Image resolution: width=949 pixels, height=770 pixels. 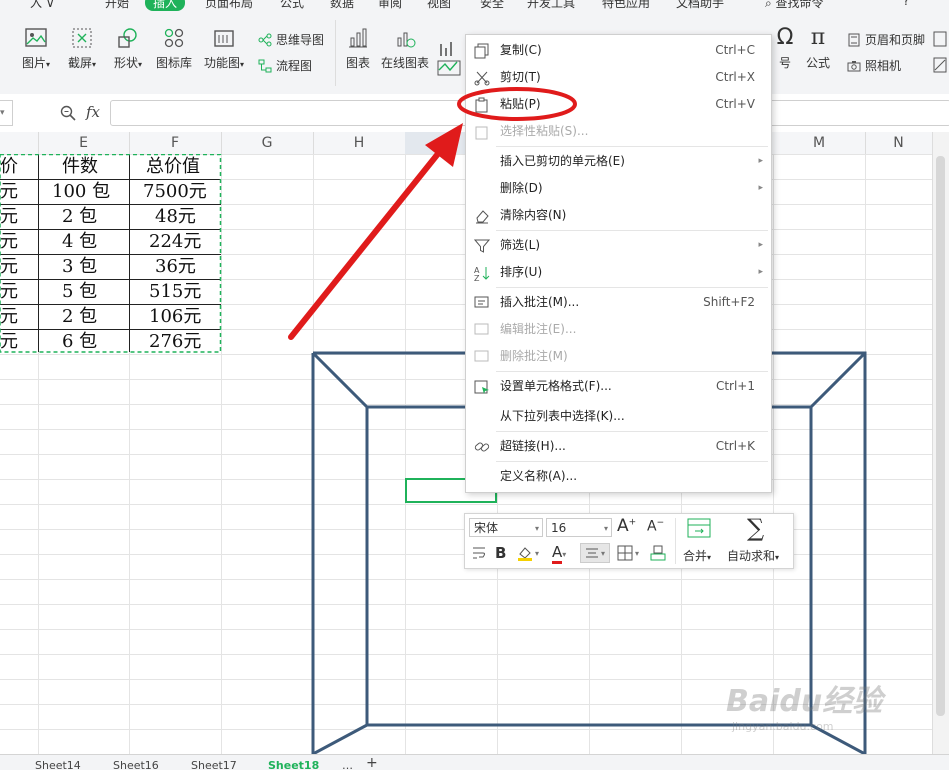 What do you see at coordinates (68, 113) in the screenshot?
I see `zoom-icon` at bounding box center [68, 113].